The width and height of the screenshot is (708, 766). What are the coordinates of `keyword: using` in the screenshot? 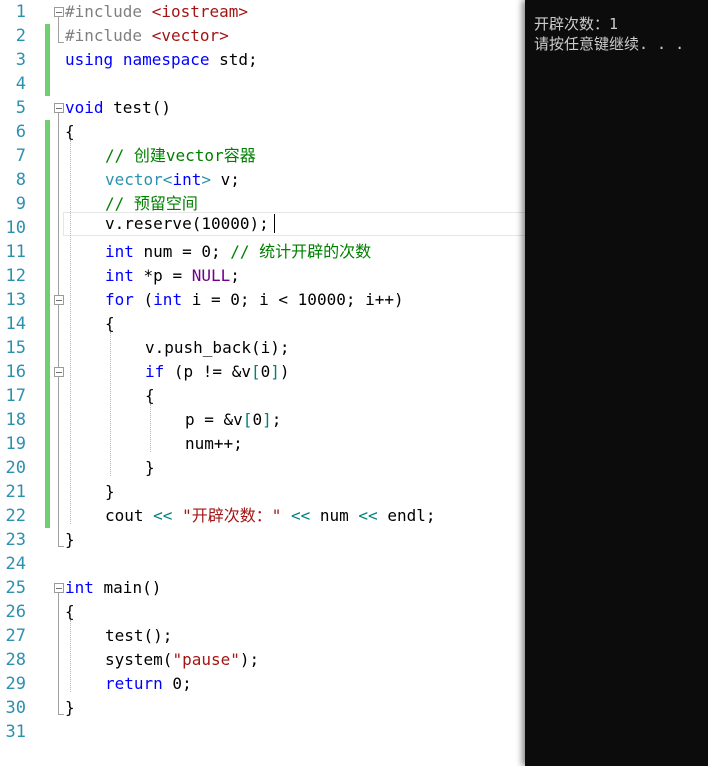 It's located at (89, 59).